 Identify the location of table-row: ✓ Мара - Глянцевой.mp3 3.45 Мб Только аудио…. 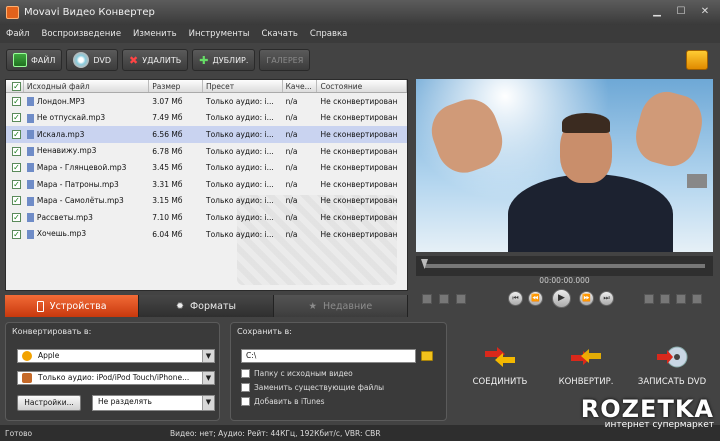
(206, 167).